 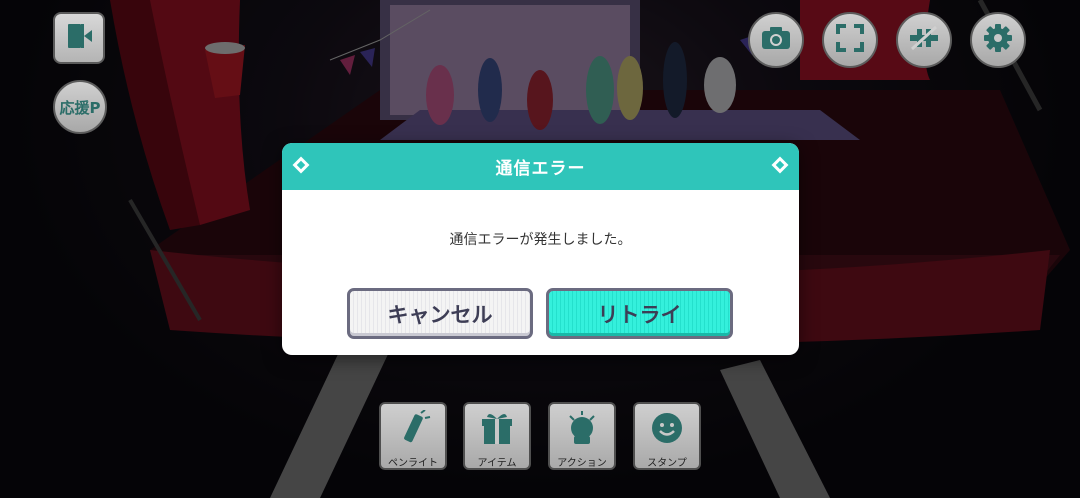 I want to click on exit-button, so click(x=79, y=38).